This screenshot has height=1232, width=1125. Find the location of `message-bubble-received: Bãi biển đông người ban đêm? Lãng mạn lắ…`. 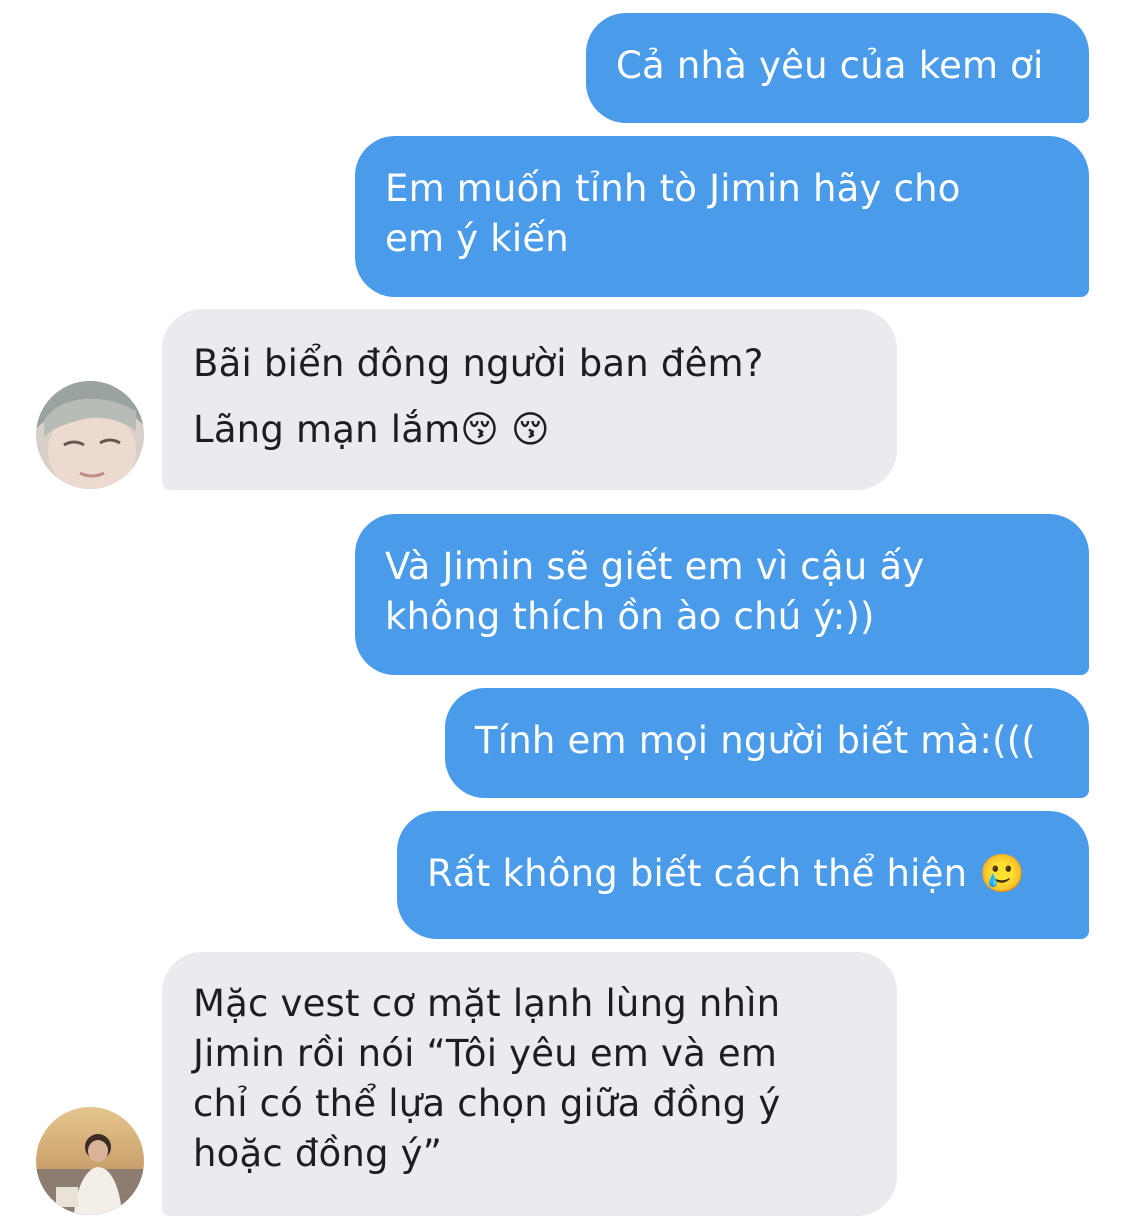

message-bubble-received: Bãi biển đông người ban đêm? Lãng mạn lắ… is located at coordinates (529, 399).